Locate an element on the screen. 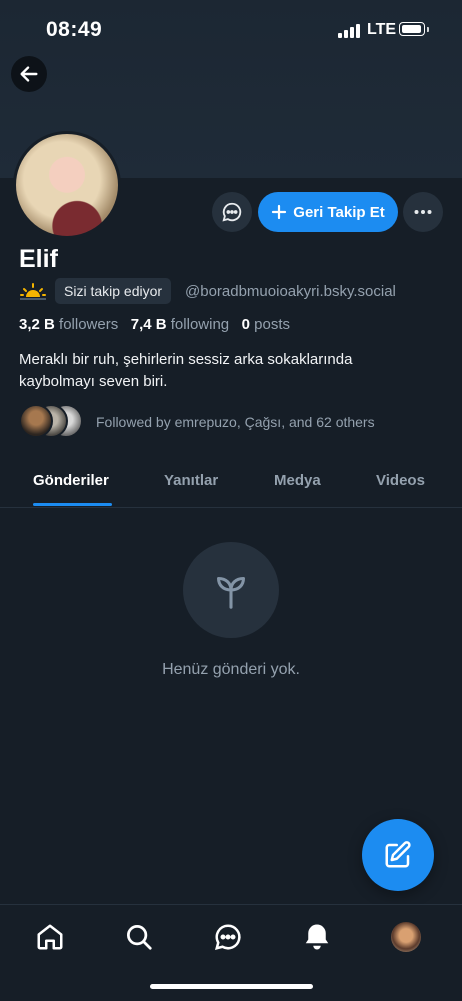  follows-you-label: Sizi takip ediyor is located at coordinates (113, 291).